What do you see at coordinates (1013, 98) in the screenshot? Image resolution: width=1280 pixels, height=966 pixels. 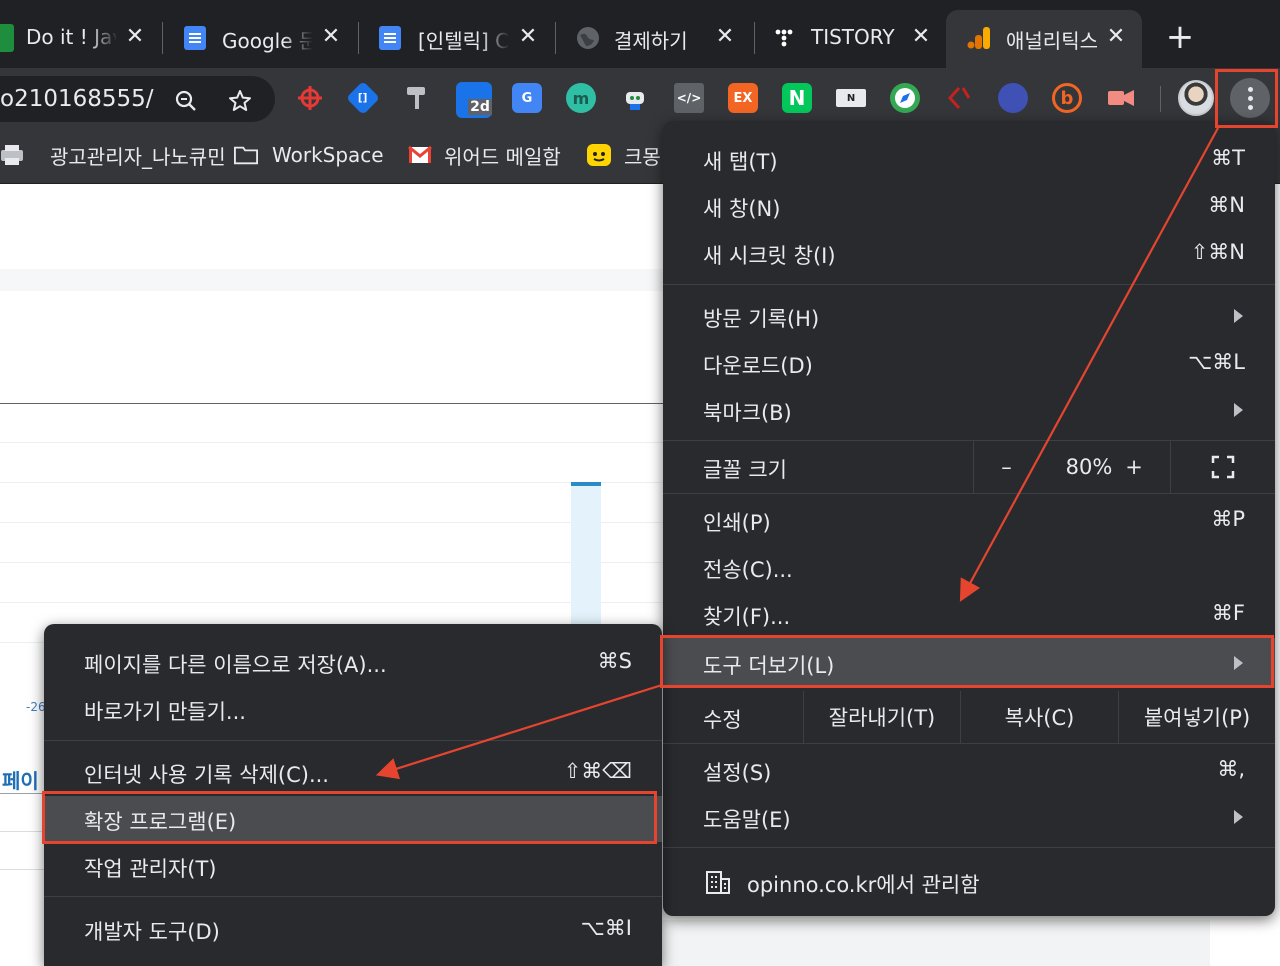 I see `ccc-icon` at bounding box center [1013, 98].